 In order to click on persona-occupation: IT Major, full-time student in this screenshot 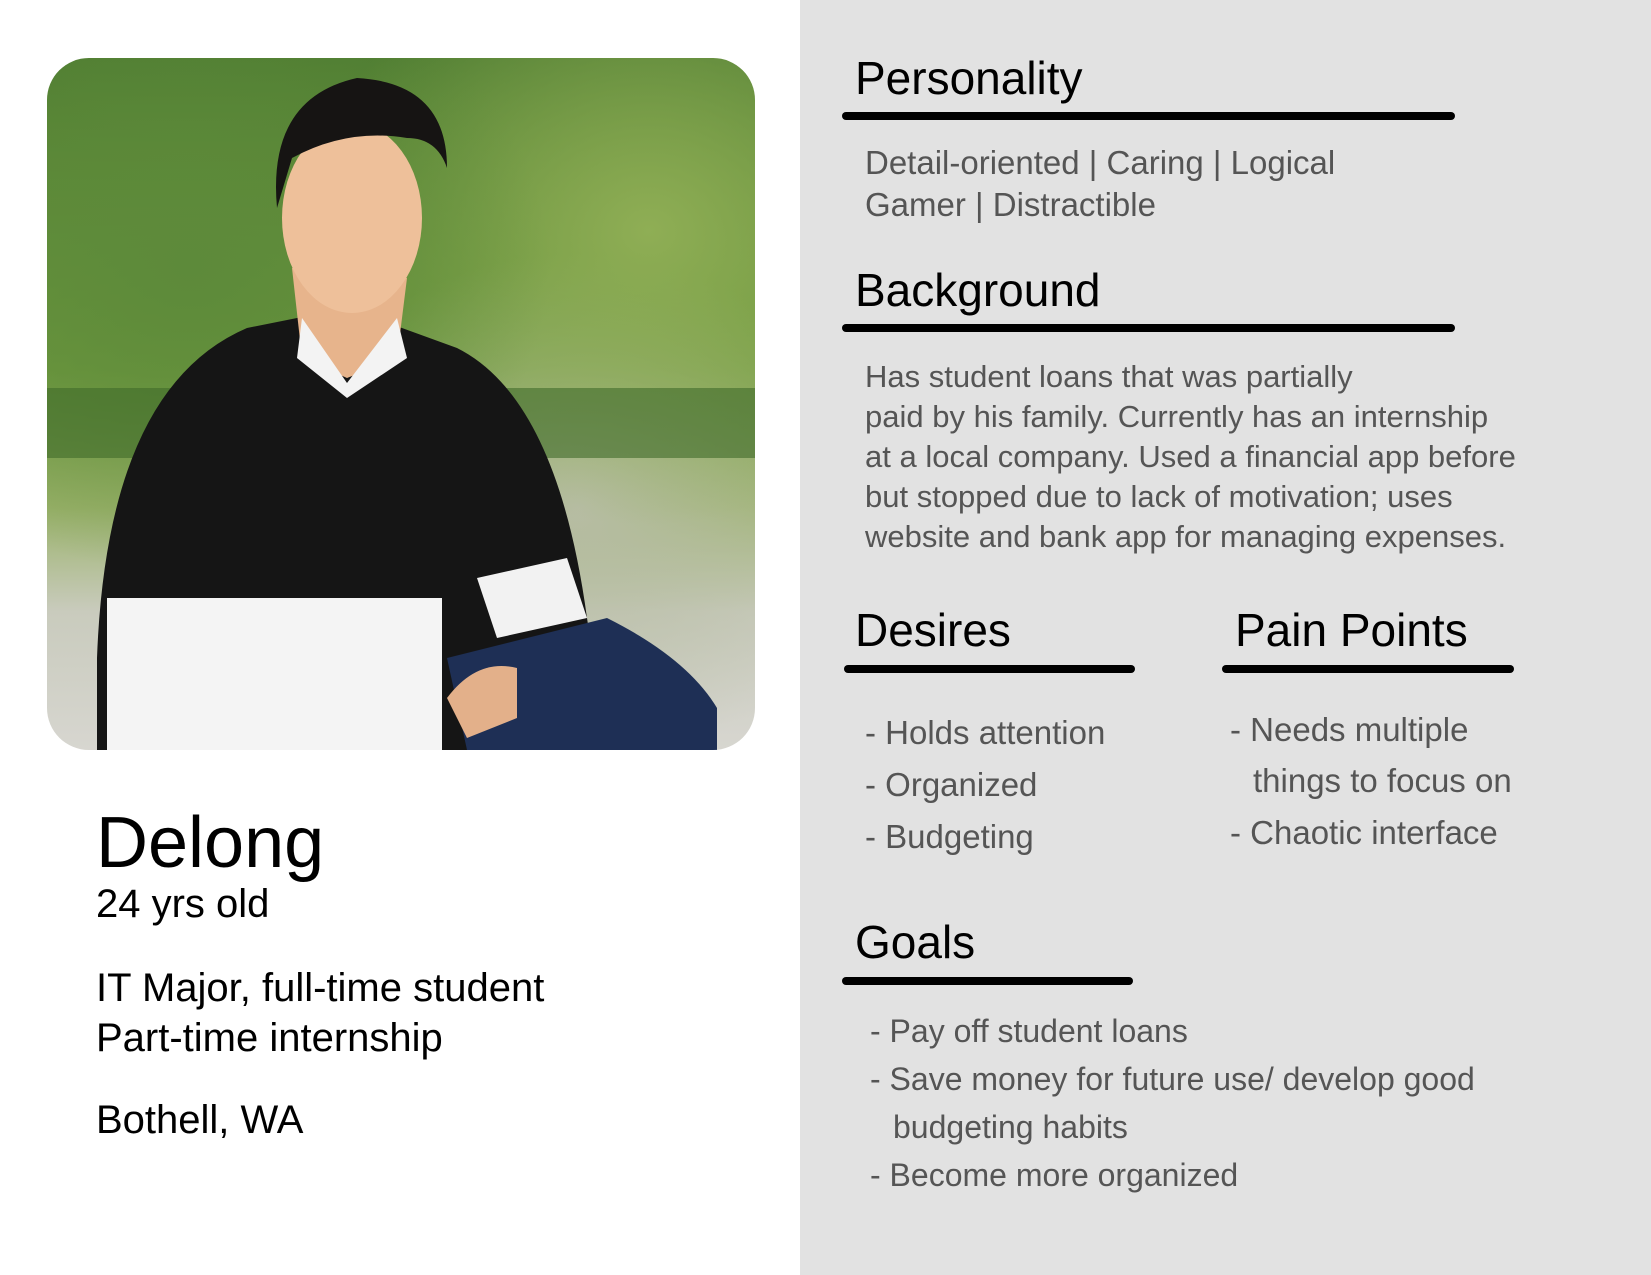, I will do `click(320, 988)`.